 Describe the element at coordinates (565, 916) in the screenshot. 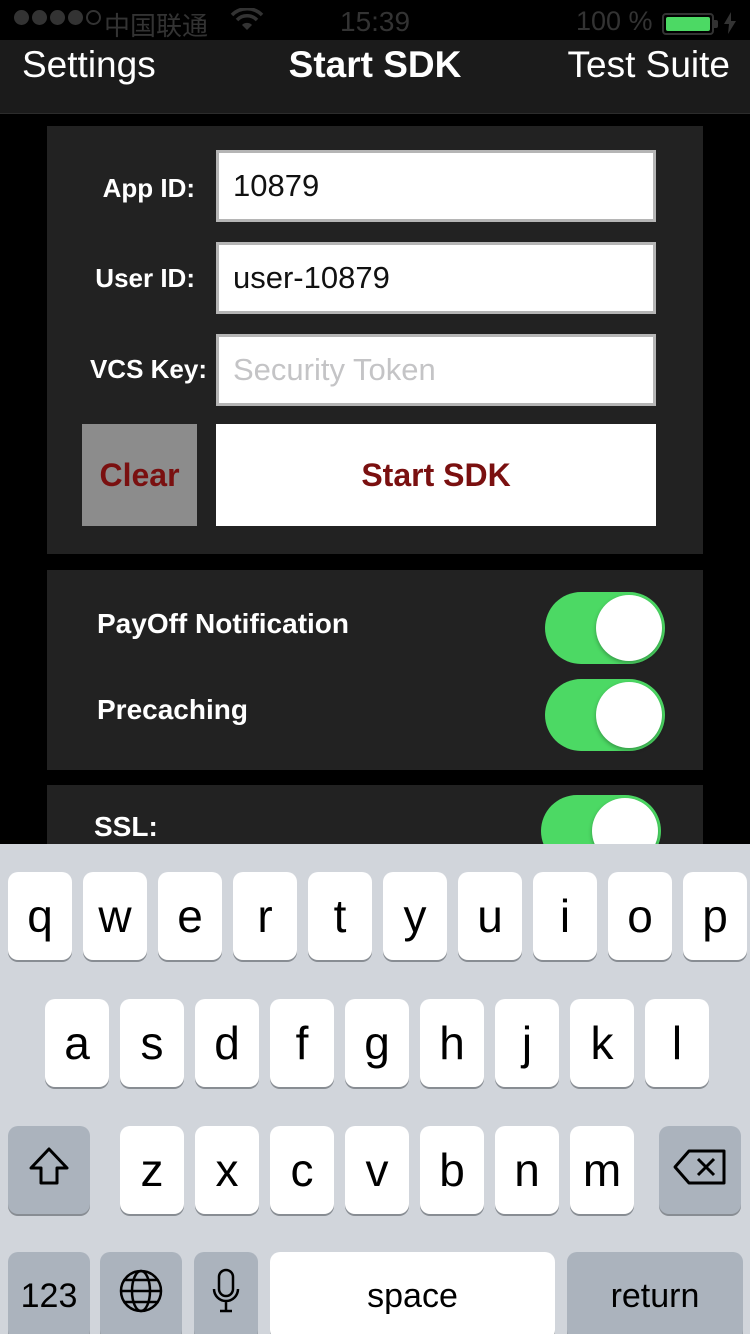

I see `key-i: i` at that location.